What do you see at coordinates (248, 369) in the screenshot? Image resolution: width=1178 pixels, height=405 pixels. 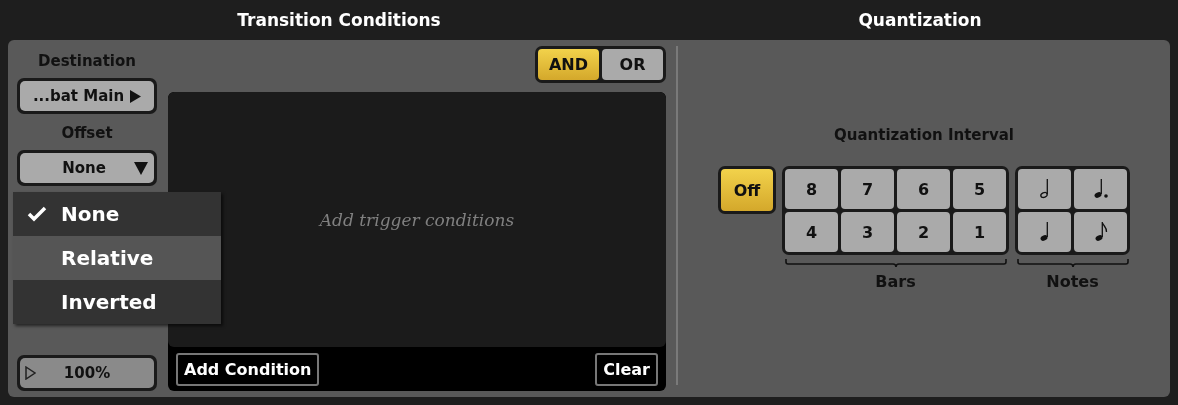 I see `add-condition-button: Add Condition` at bounding box center [248, 369].